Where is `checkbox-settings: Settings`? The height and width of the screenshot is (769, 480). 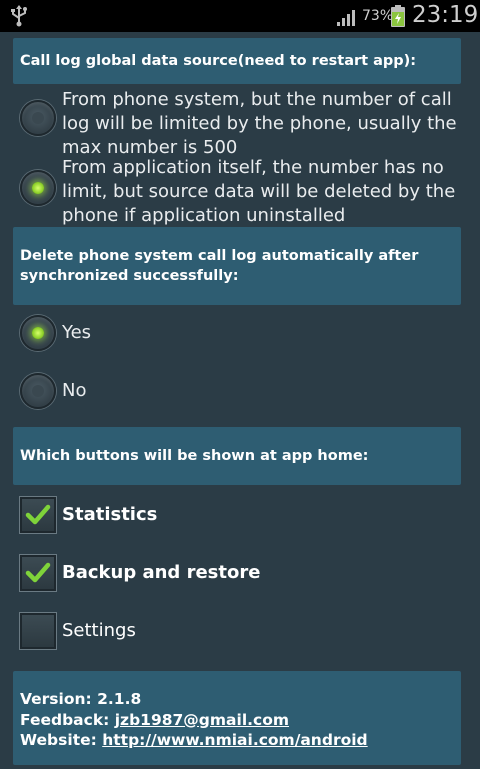 checkbox-settings: Settings is located at coordinates (78, 631).